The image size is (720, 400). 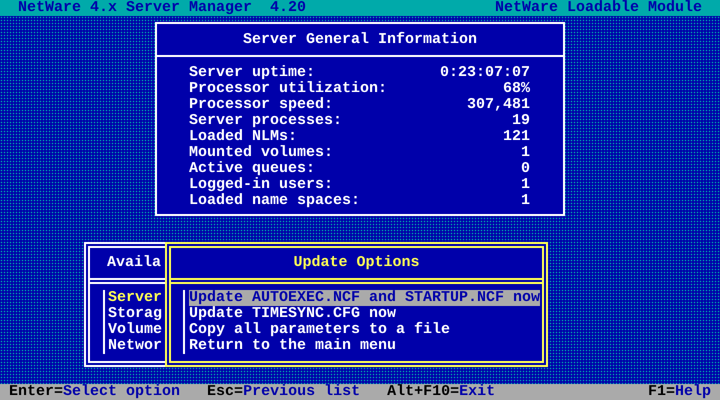 What do you see at coordinates (121, 392) in the screenshot?
I see `action-label: Select option` at bounding box center [121, 392].